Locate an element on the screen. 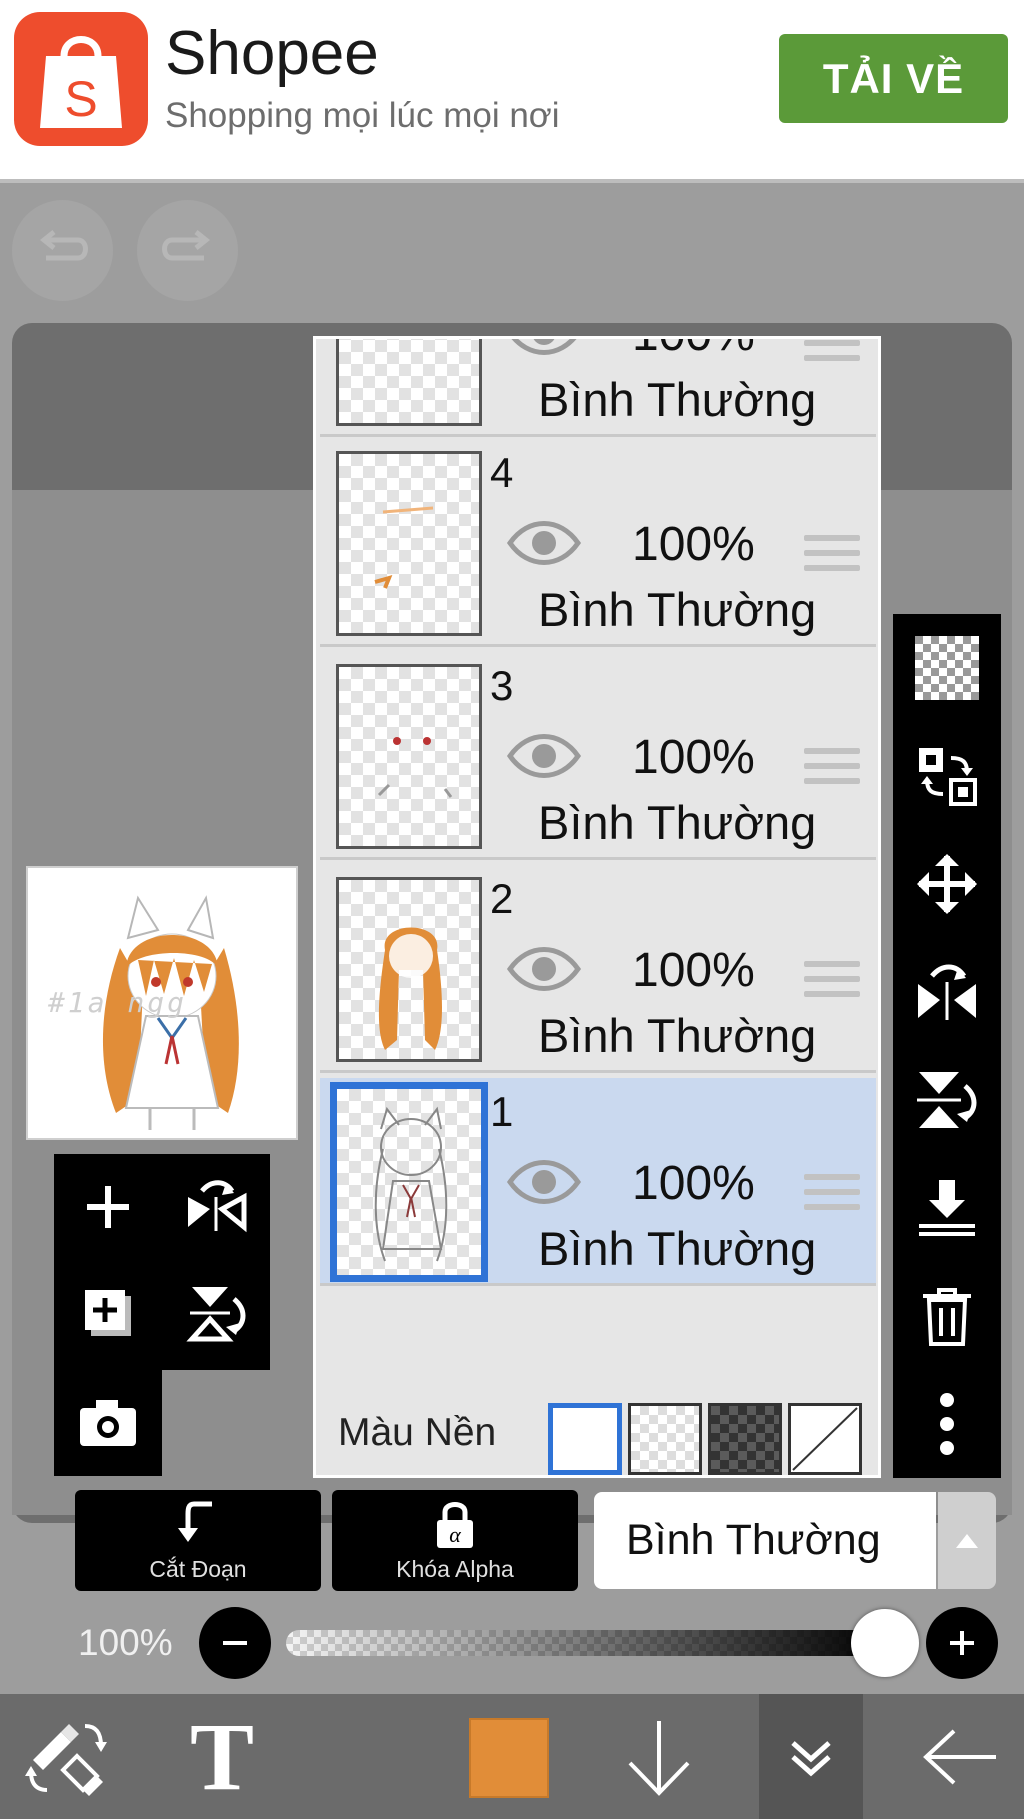  blend-mode-select: Bình Thường is located at coordinates (765, 1540).